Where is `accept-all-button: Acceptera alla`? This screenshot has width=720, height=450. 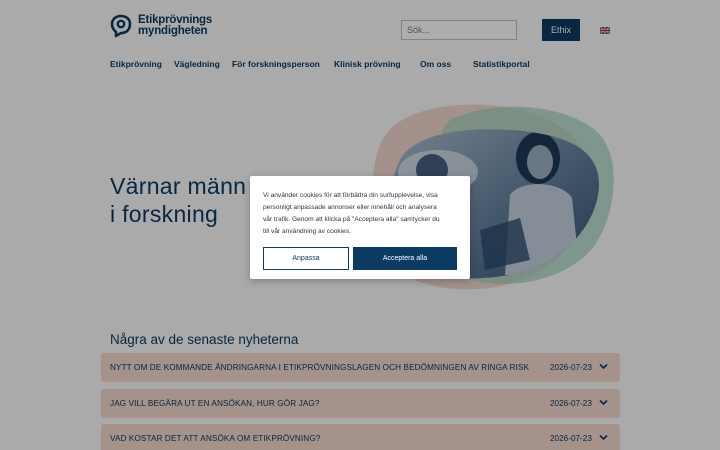 accept-all-button: Acceptera alla is located at coordinates (405, 258).